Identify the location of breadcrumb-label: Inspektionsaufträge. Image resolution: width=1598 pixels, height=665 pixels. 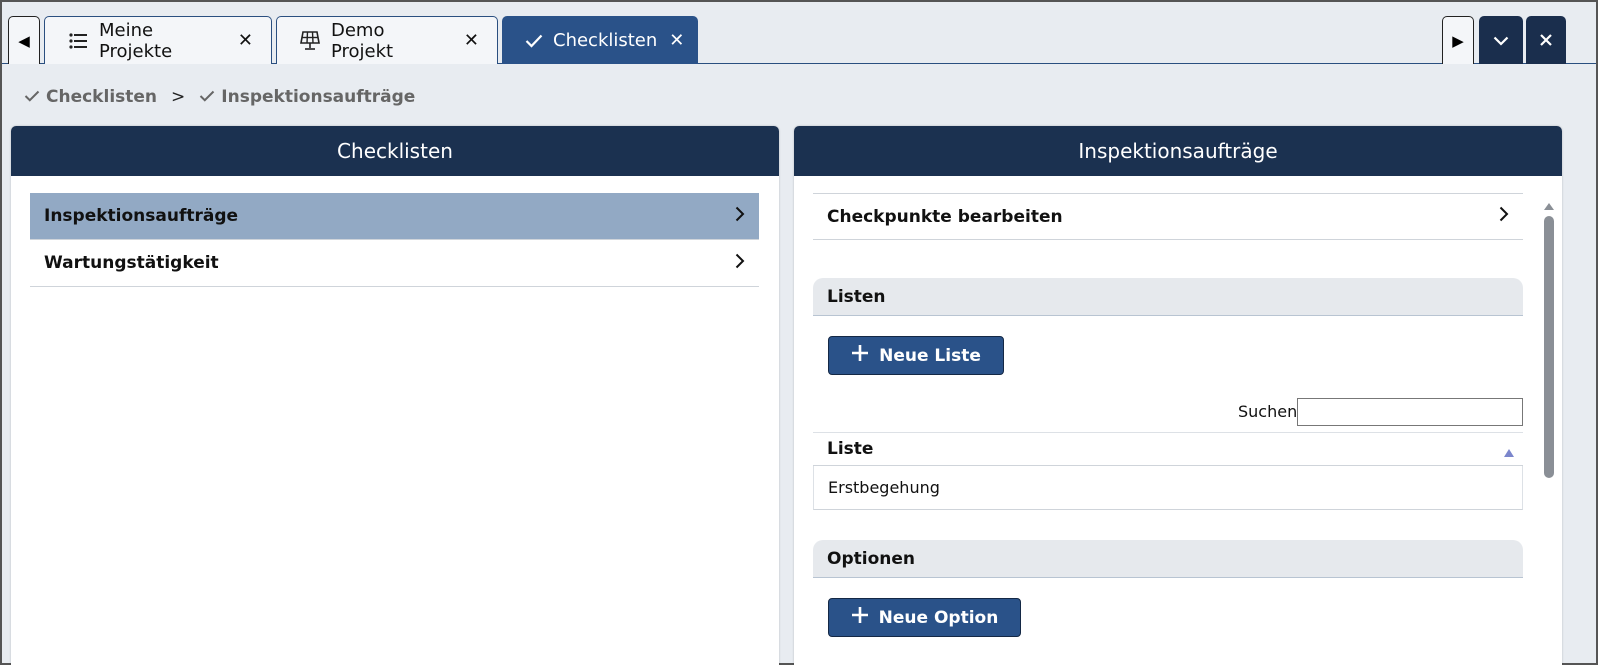
(318, 97).